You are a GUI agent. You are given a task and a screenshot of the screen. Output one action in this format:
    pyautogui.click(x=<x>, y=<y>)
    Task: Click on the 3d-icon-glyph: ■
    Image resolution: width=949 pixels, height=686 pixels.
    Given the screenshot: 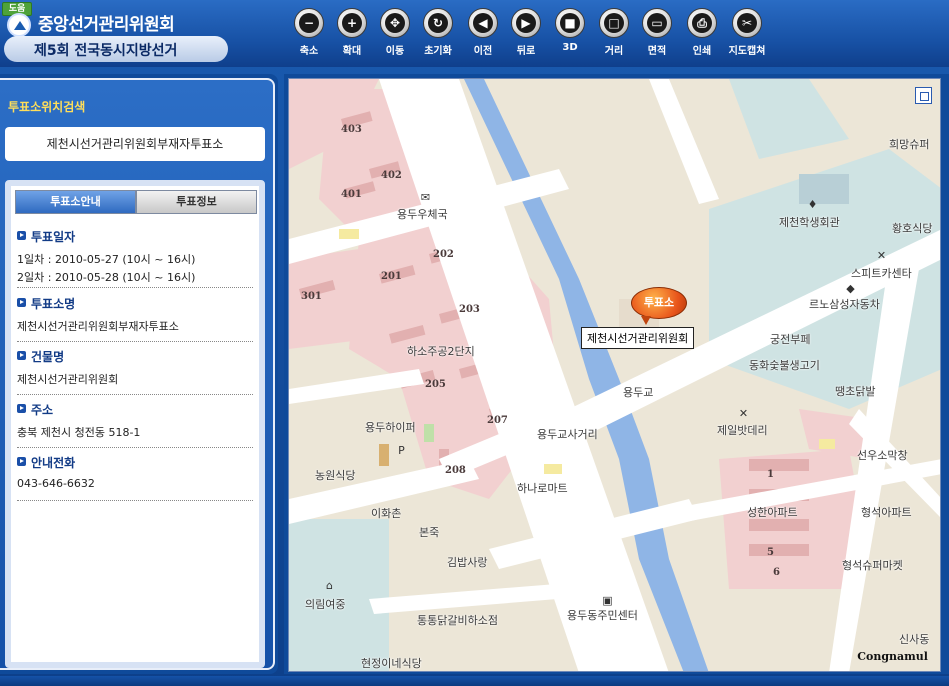 What is the action you would take?
    pyautogui.click(x=570, y=23)
    